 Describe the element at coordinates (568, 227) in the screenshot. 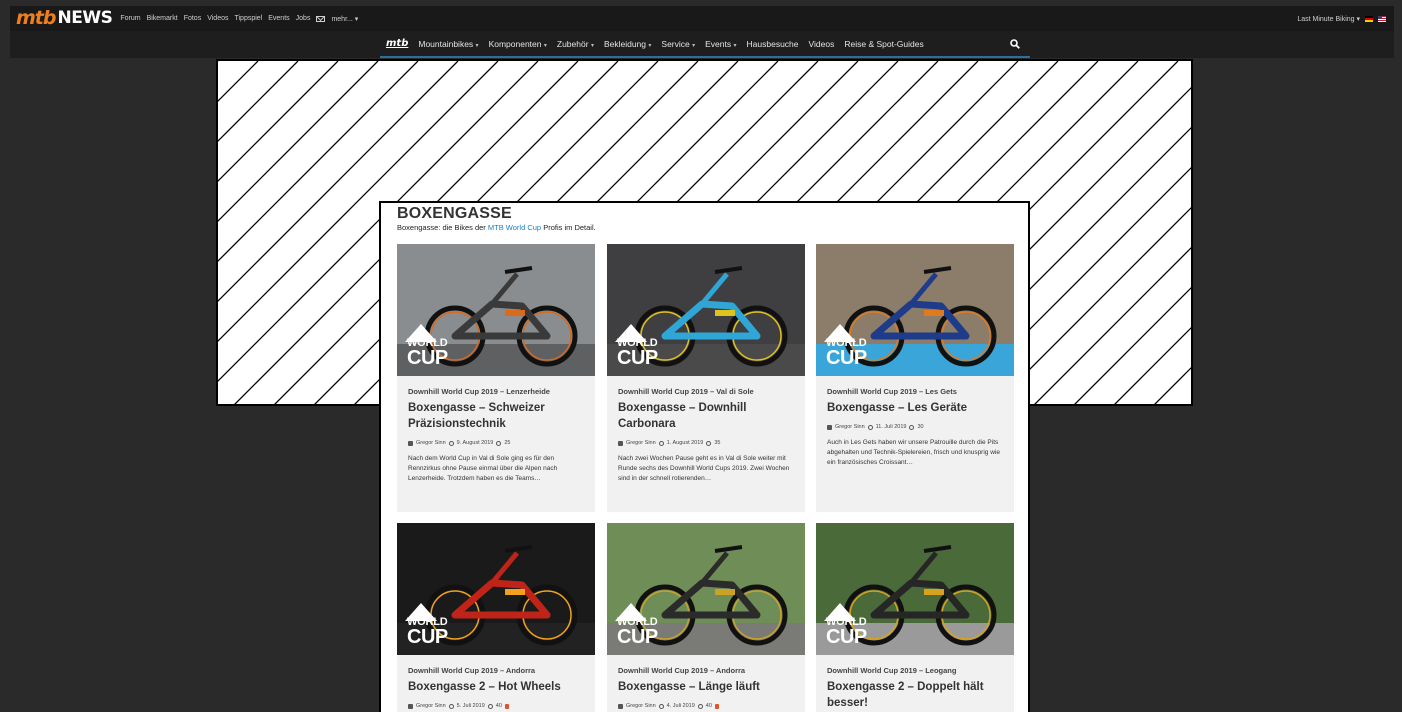

I see `subtitle-text-after: Profis im Detail.` at that location.